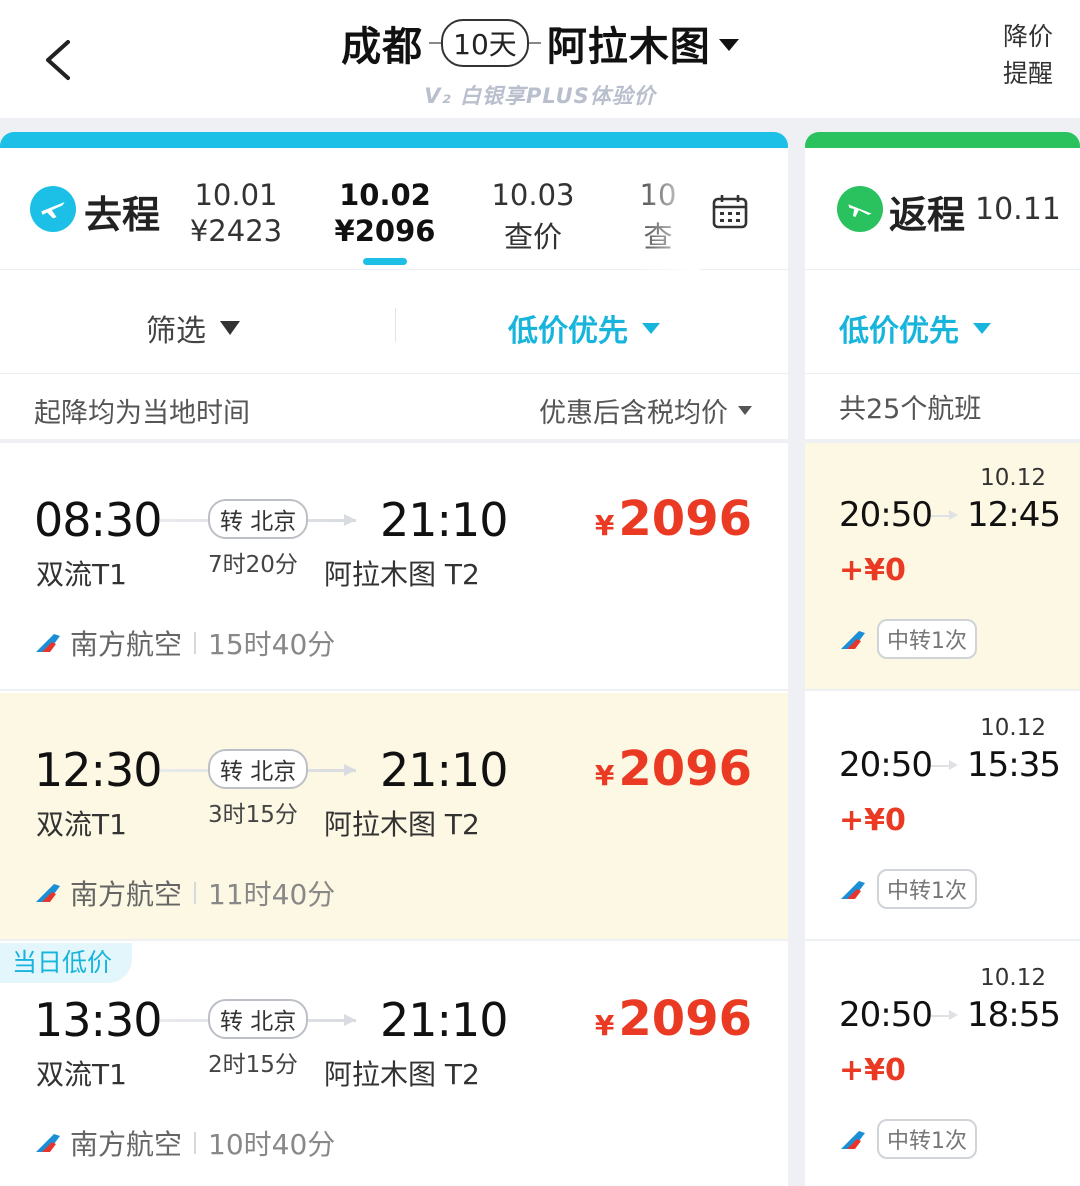 The width and height of the screenshot is (1080, 1186). Describe the element at coordinates (394, 323) in the screenshot. I see `outbound-filter-row: 筛选 低价优先` at that location.